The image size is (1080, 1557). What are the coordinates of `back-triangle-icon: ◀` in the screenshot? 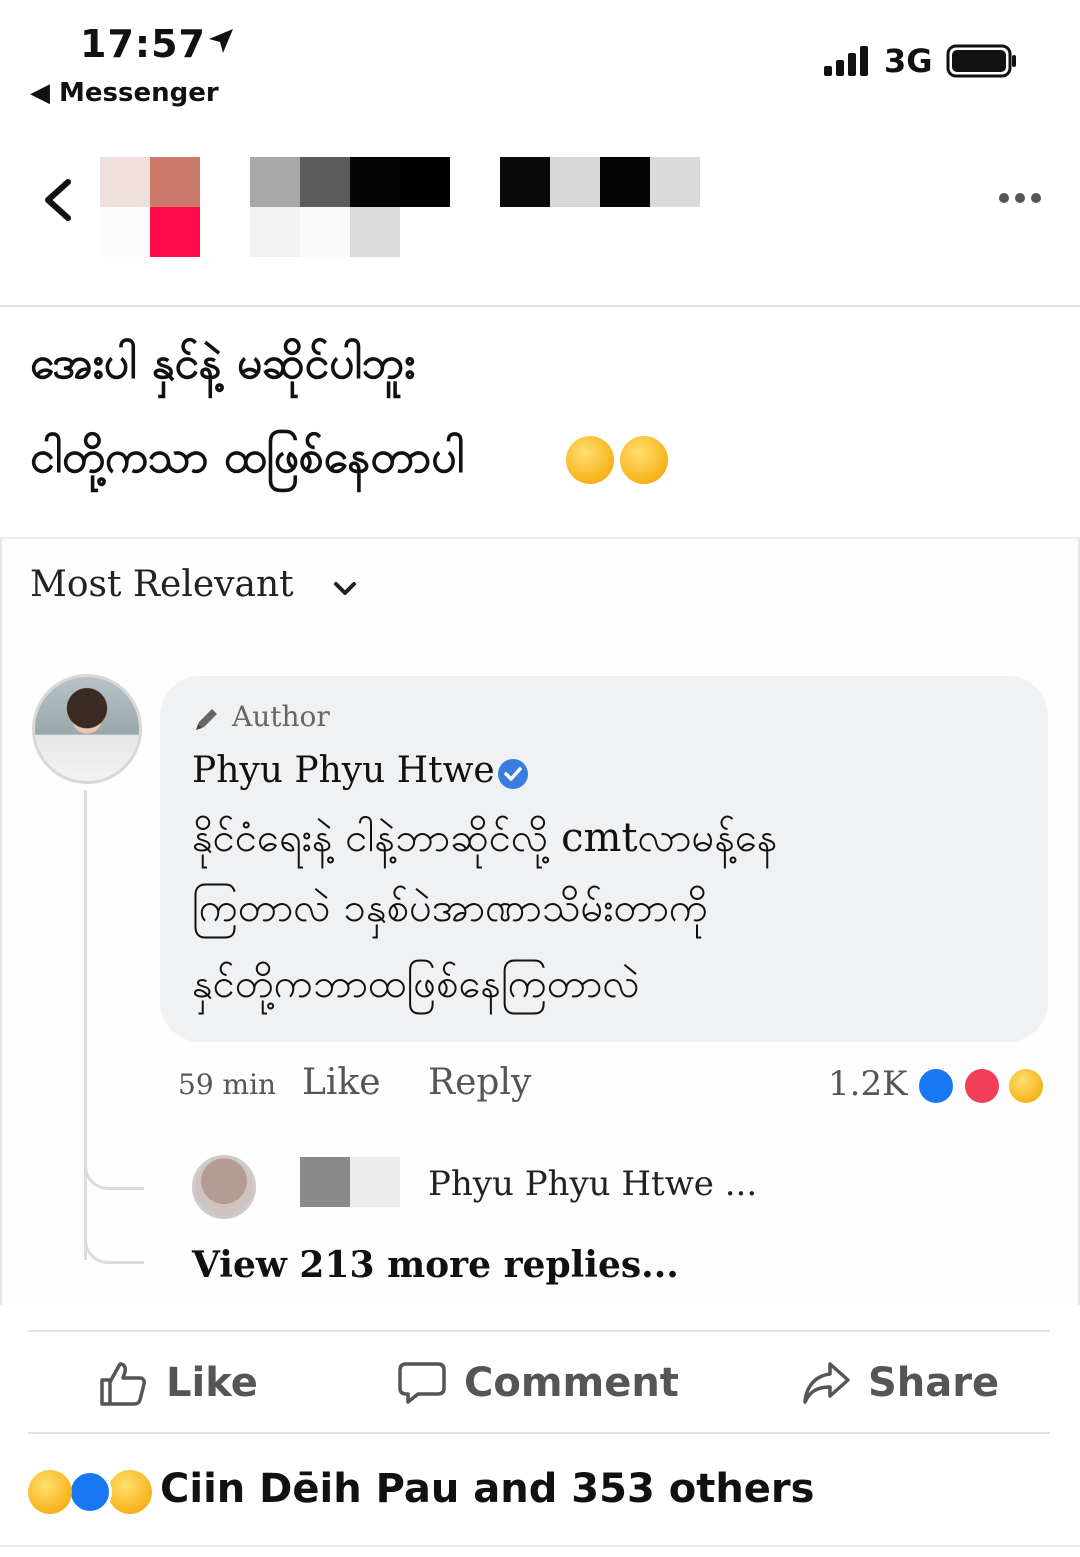 It's located at (45, 93).